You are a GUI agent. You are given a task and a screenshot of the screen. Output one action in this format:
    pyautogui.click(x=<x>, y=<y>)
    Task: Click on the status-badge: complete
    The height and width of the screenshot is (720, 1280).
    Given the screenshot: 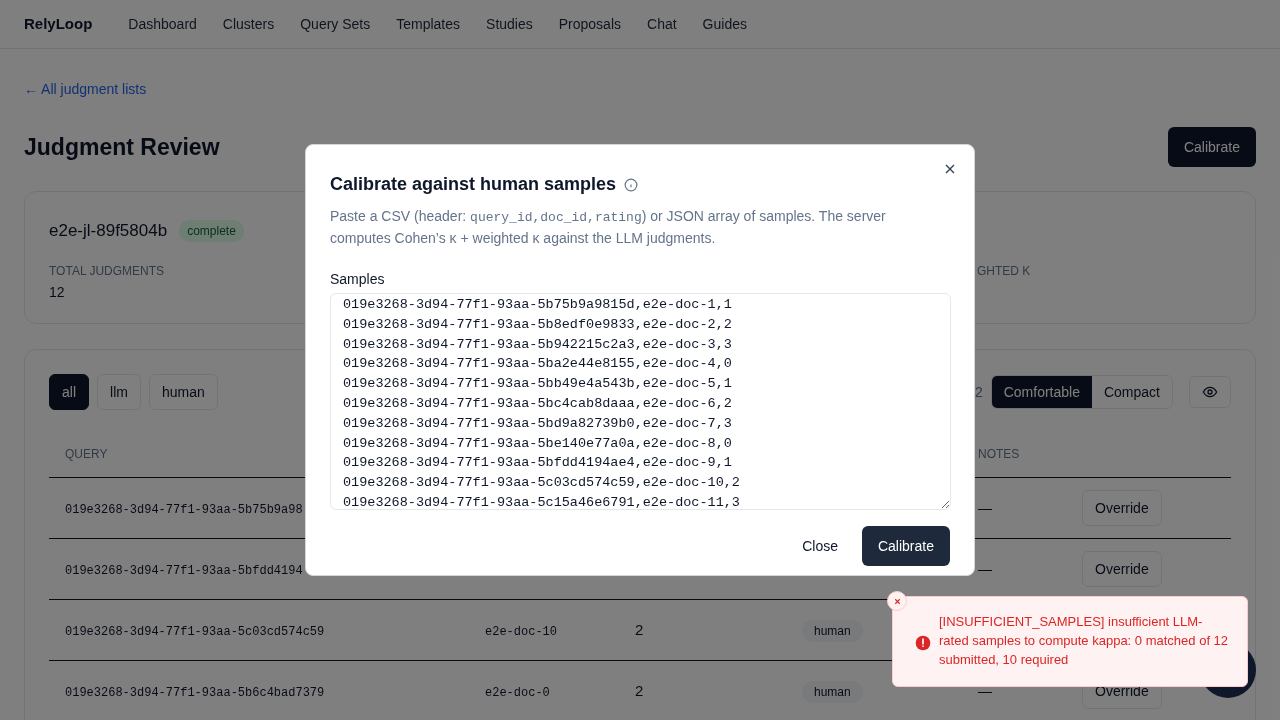 What is the action you would take?
    pyautogui.click(x=211, y=230)
    